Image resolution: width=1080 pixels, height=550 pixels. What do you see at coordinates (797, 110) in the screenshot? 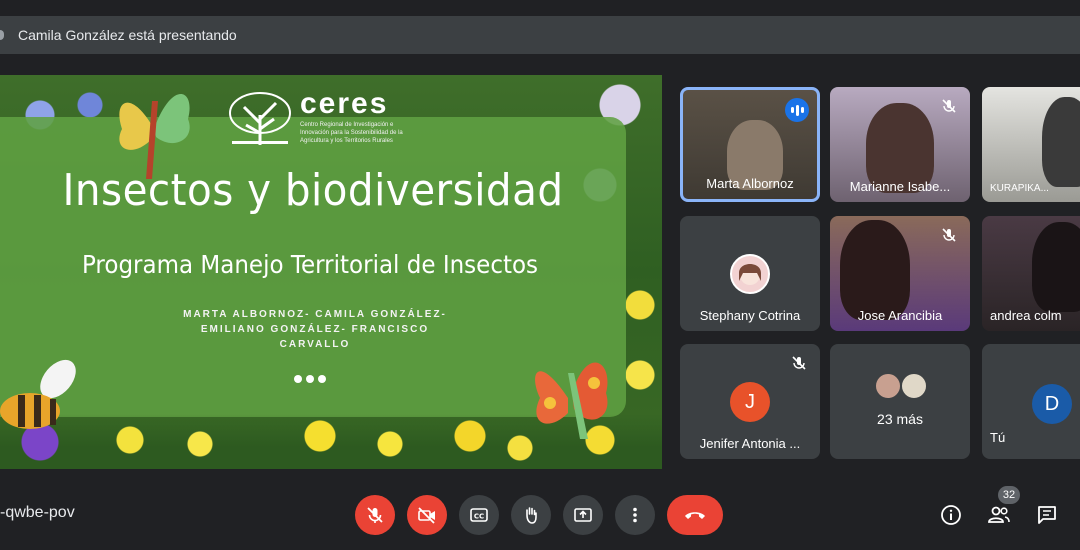
I see `speaking-indicator-icon` at bounding box center [797, 110].